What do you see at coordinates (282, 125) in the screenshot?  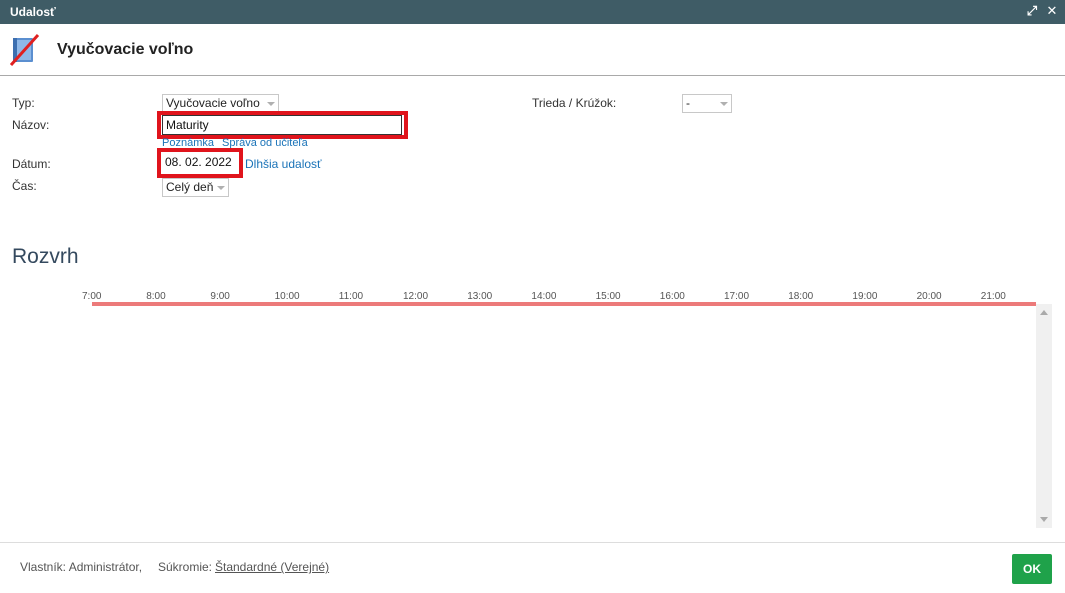 I see `name-input: Maturity` at bounding box center [282, 125].